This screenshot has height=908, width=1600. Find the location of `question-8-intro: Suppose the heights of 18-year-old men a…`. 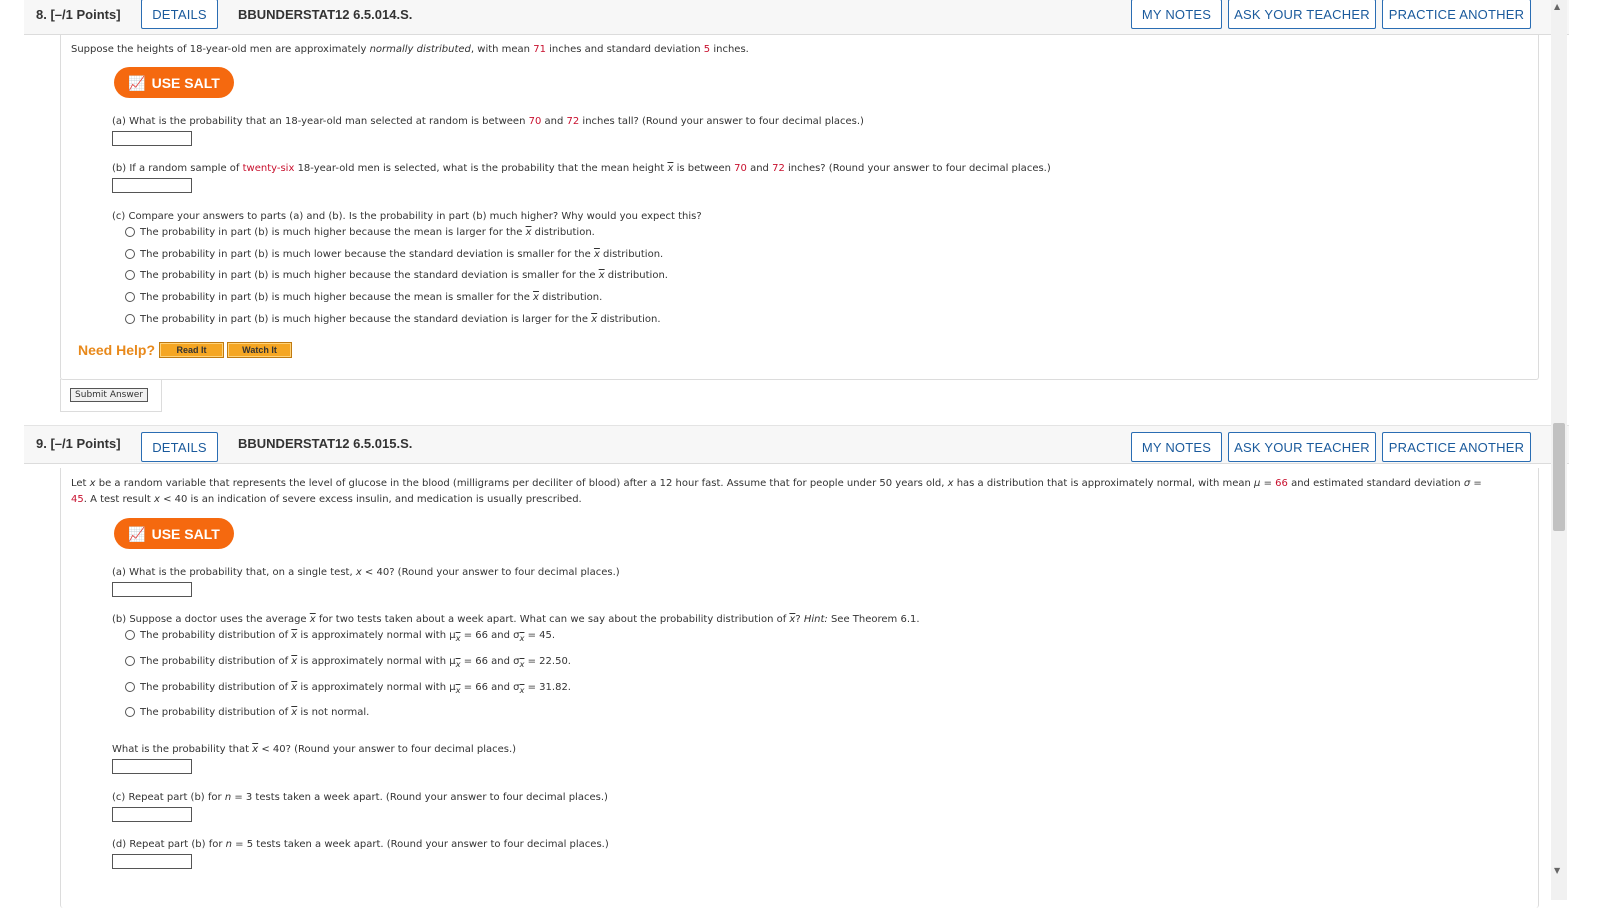

question-8-intro: Suppose the heights of 18-year-old men a… is located at coordinates (410, 49).